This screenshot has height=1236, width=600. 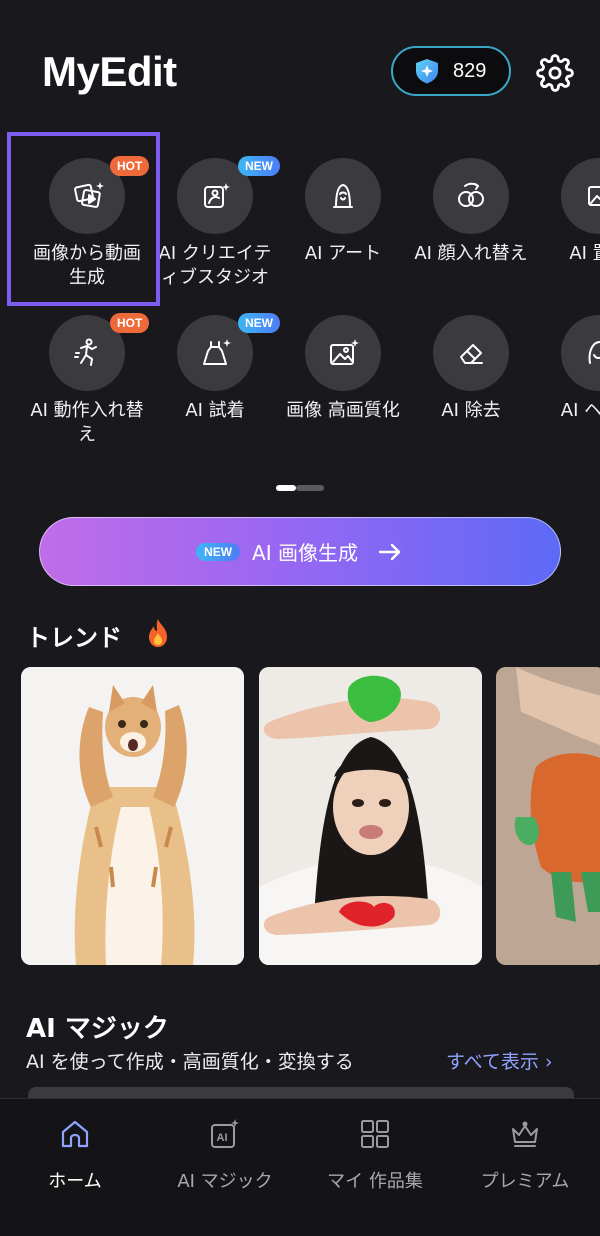 I want to click on tool-creative-studio: NEW AI クリエイティブスタジオ, so click(x=215, y=223).